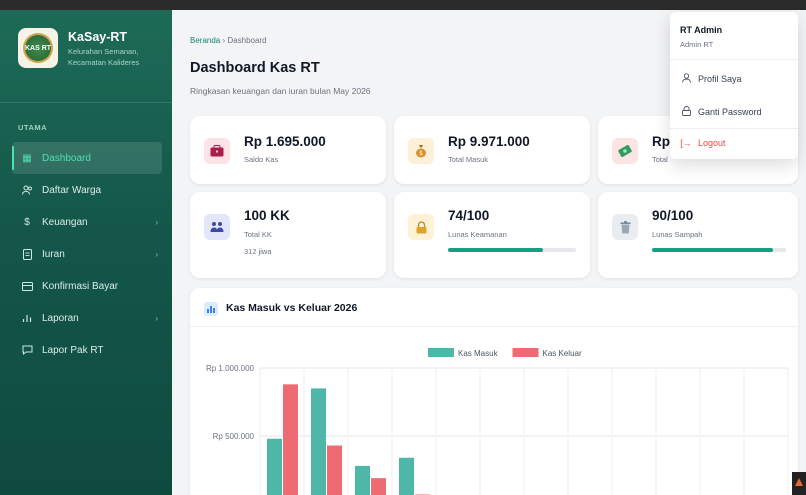  I want to click on page-title: Dashboard Kas RT, so click(255, 68).